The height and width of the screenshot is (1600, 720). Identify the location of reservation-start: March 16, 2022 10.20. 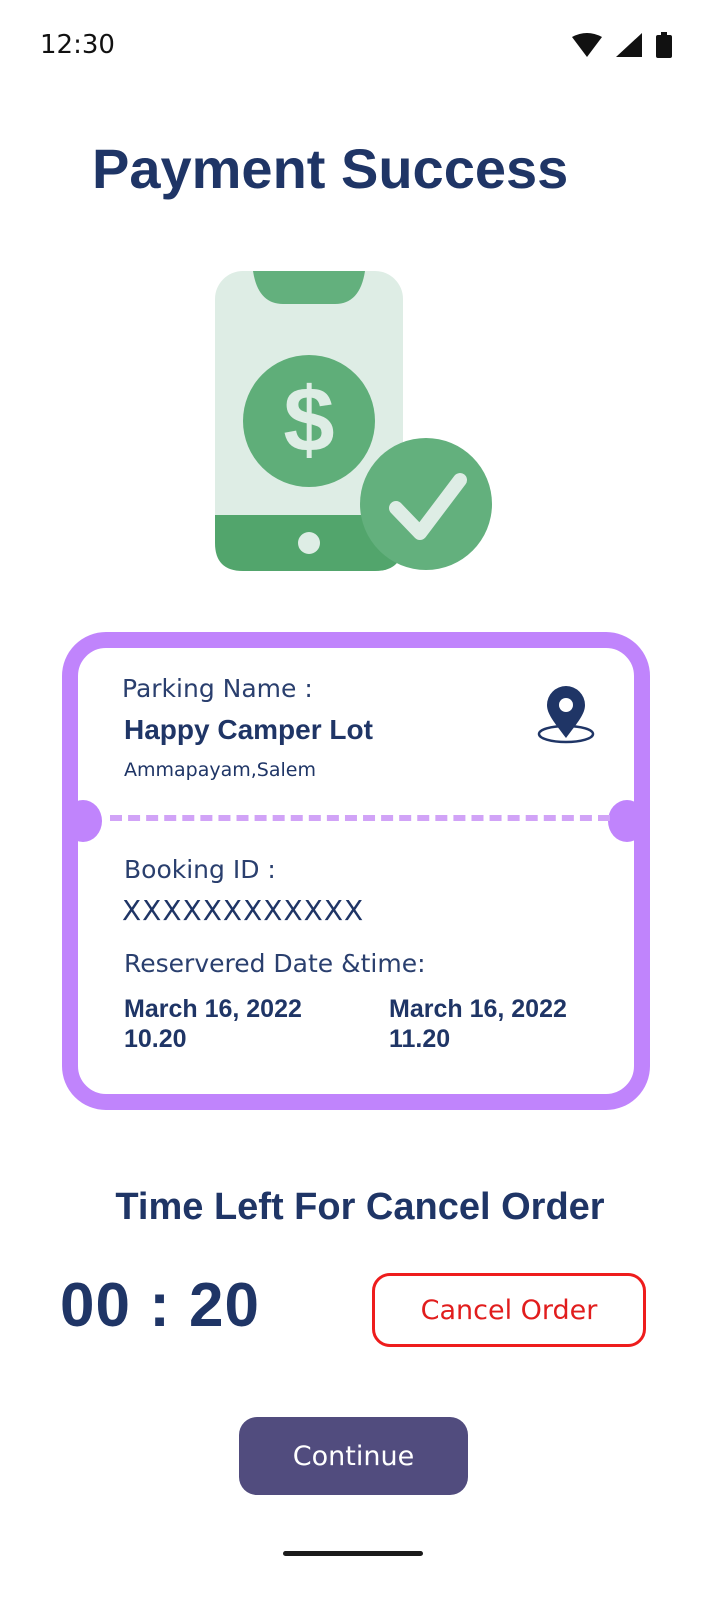
(213, 1024).